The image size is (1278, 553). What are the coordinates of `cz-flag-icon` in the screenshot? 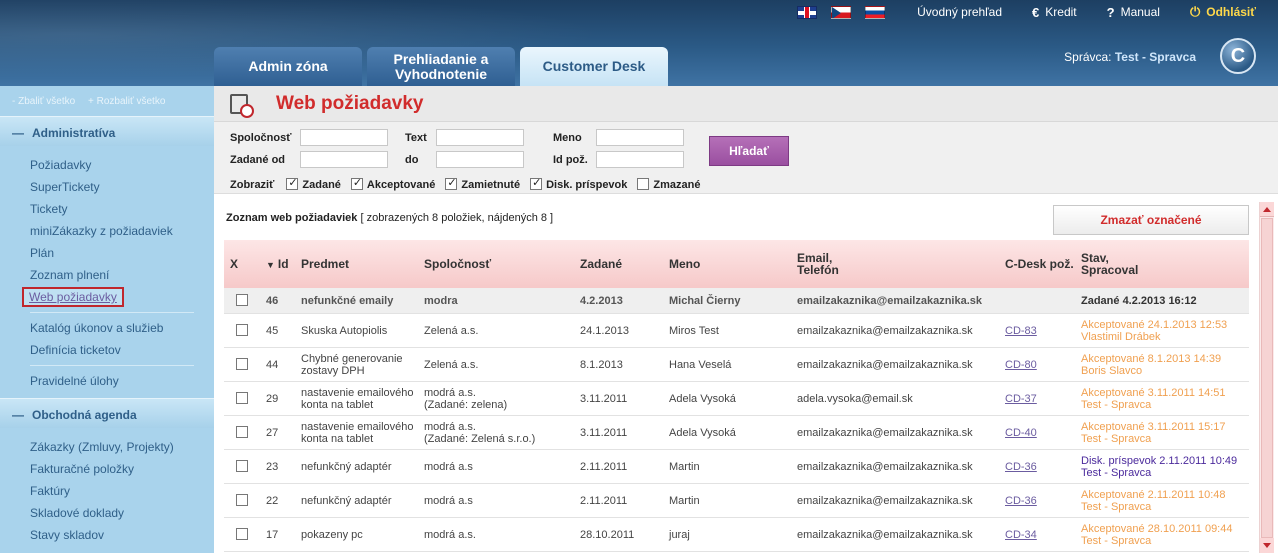 It's located at (841, 12).